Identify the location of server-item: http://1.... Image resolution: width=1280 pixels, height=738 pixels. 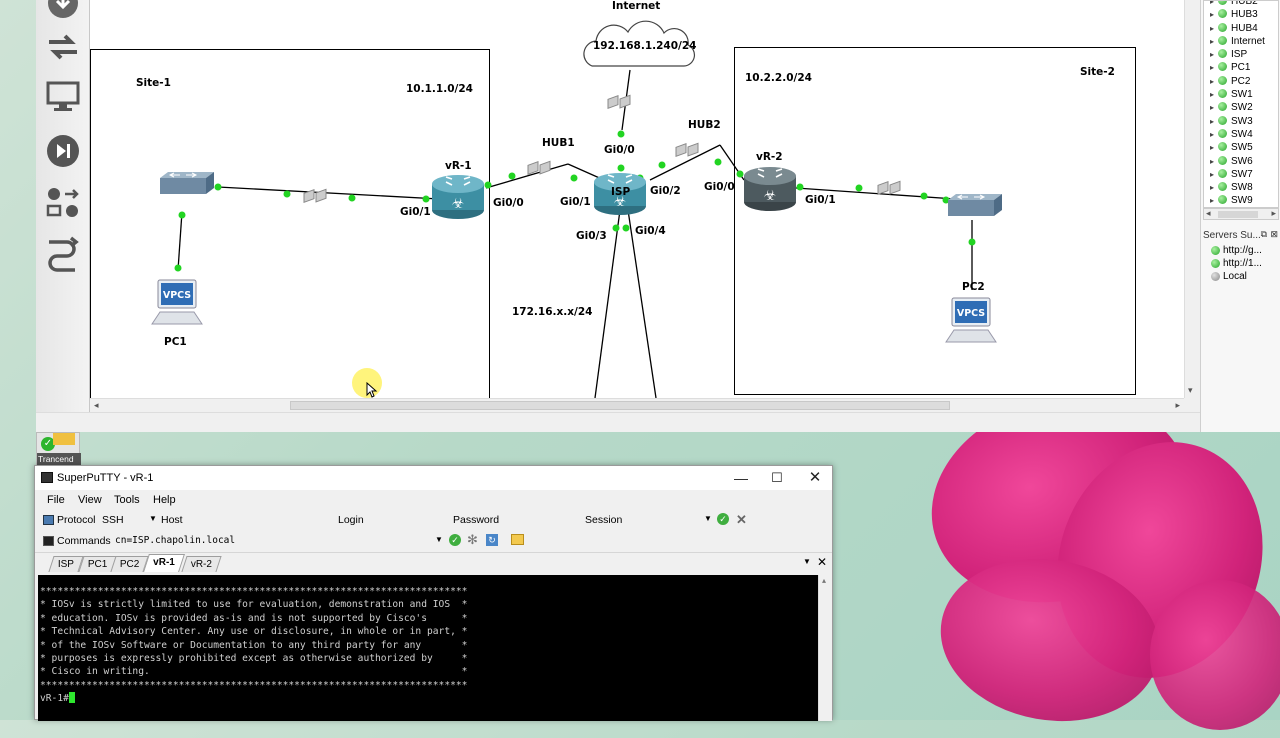
(1241, 263).